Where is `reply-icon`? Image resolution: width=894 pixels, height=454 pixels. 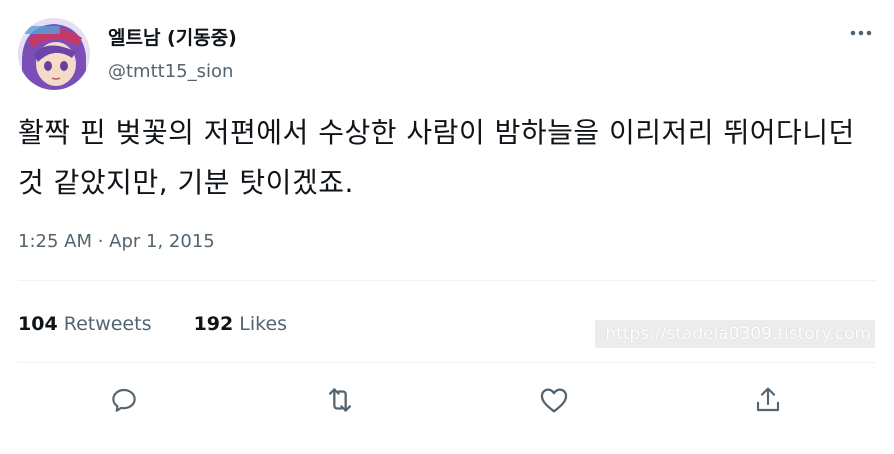 reply-icon is located at coordinates (124, 400).